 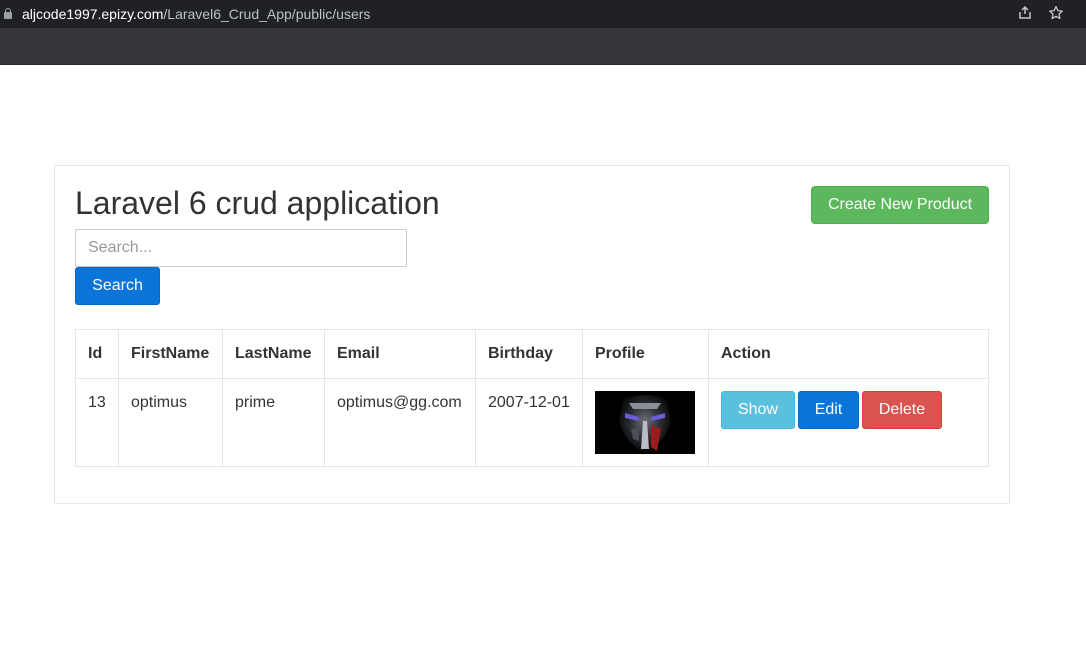 I want to click on cell-email: optimus@gg.com, so click(x=400, y=422).